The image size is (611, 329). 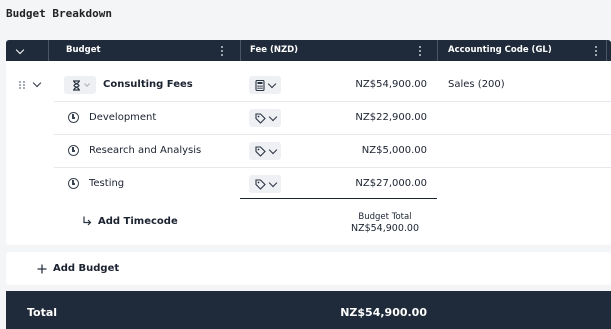 I want to click on subtotal-rule, so click(x=338, y=198).